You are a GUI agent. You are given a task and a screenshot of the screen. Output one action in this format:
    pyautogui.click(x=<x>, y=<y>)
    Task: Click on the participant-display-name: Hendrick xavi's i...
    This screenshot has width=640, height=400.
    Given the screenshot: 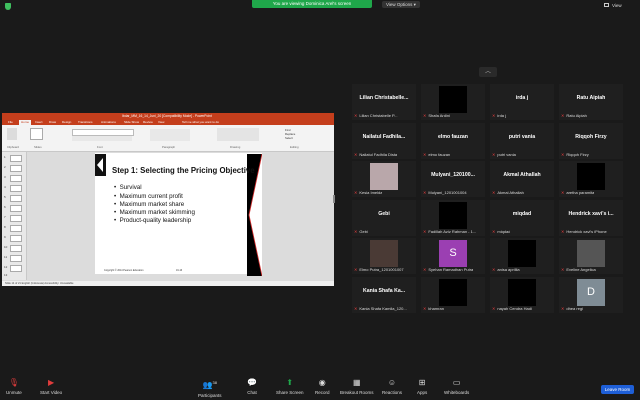 What is the action you would take?
    pyautogui.click(x=591, y=213)
    